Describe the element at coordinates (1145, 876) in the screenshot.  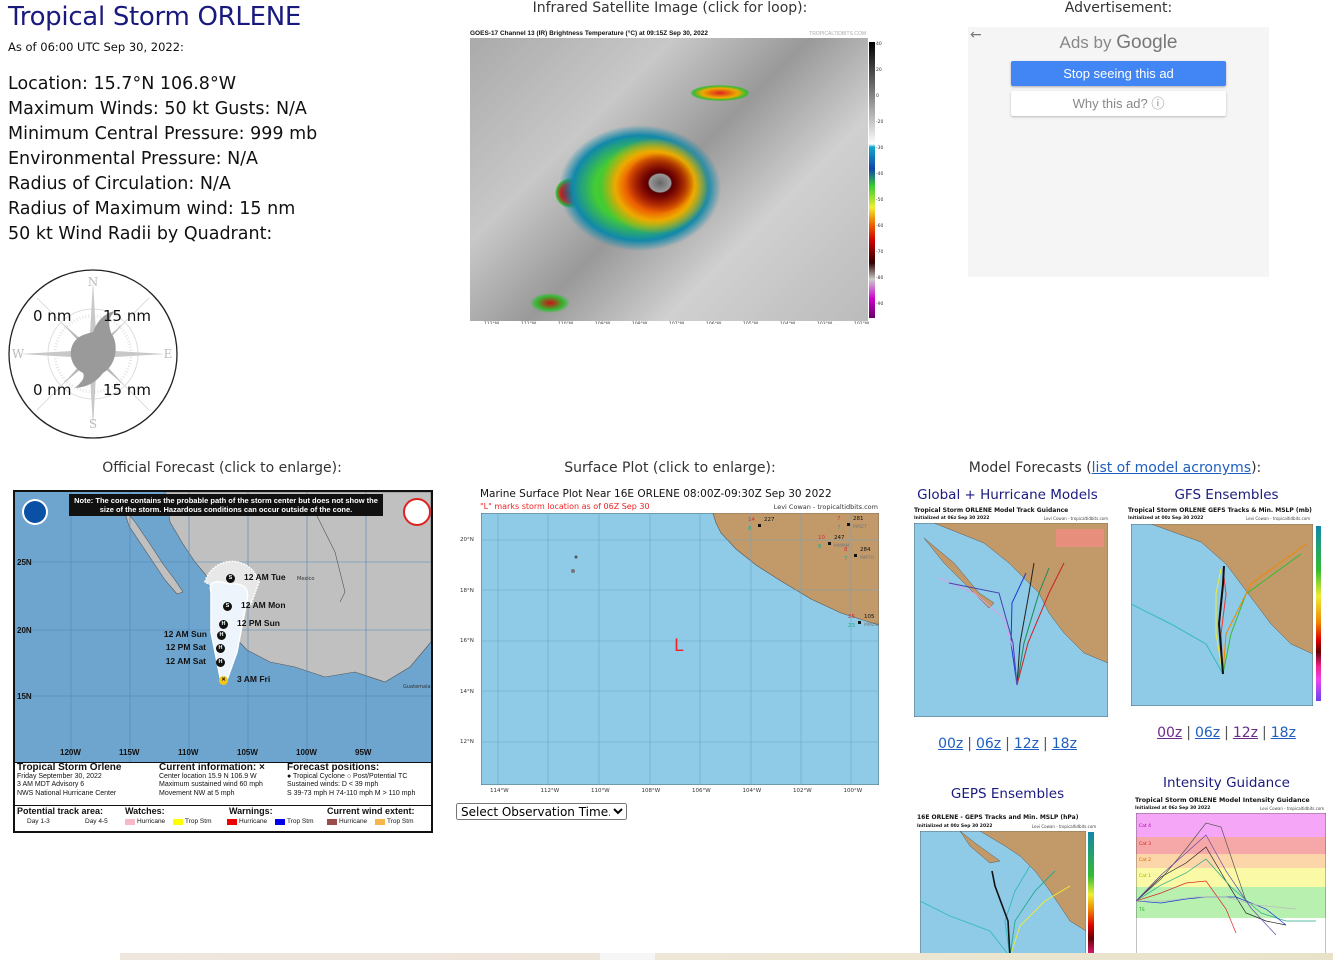
I see `intensity-band-label: Cat 1` at that location.